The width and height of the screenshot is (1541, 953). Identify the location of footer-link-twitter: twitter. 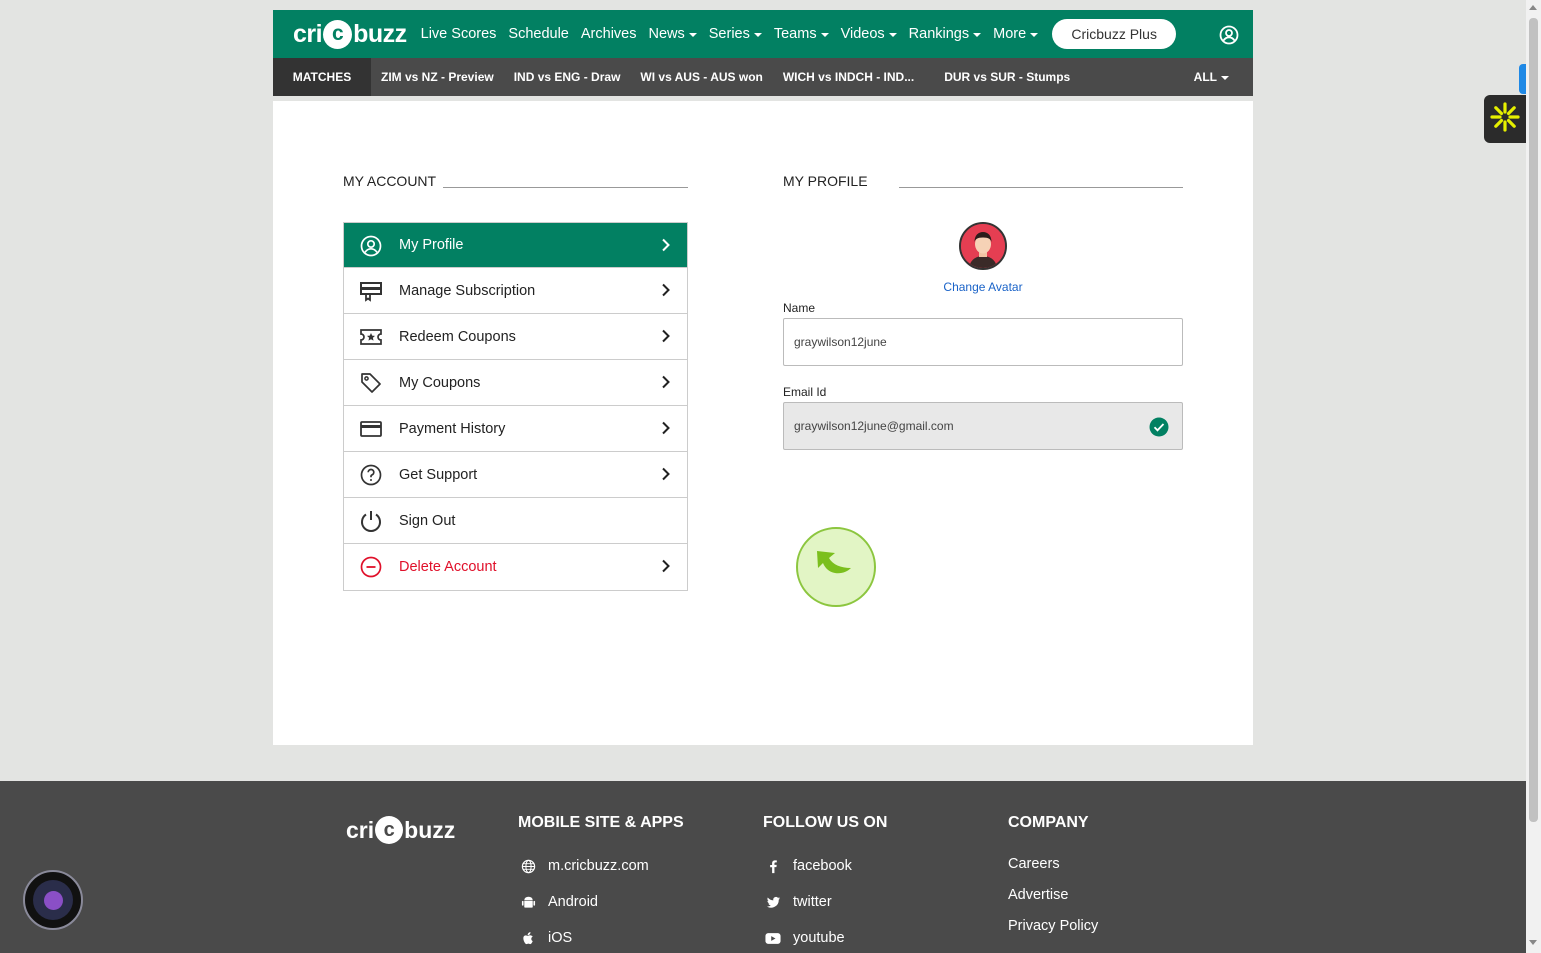
(798, 902).